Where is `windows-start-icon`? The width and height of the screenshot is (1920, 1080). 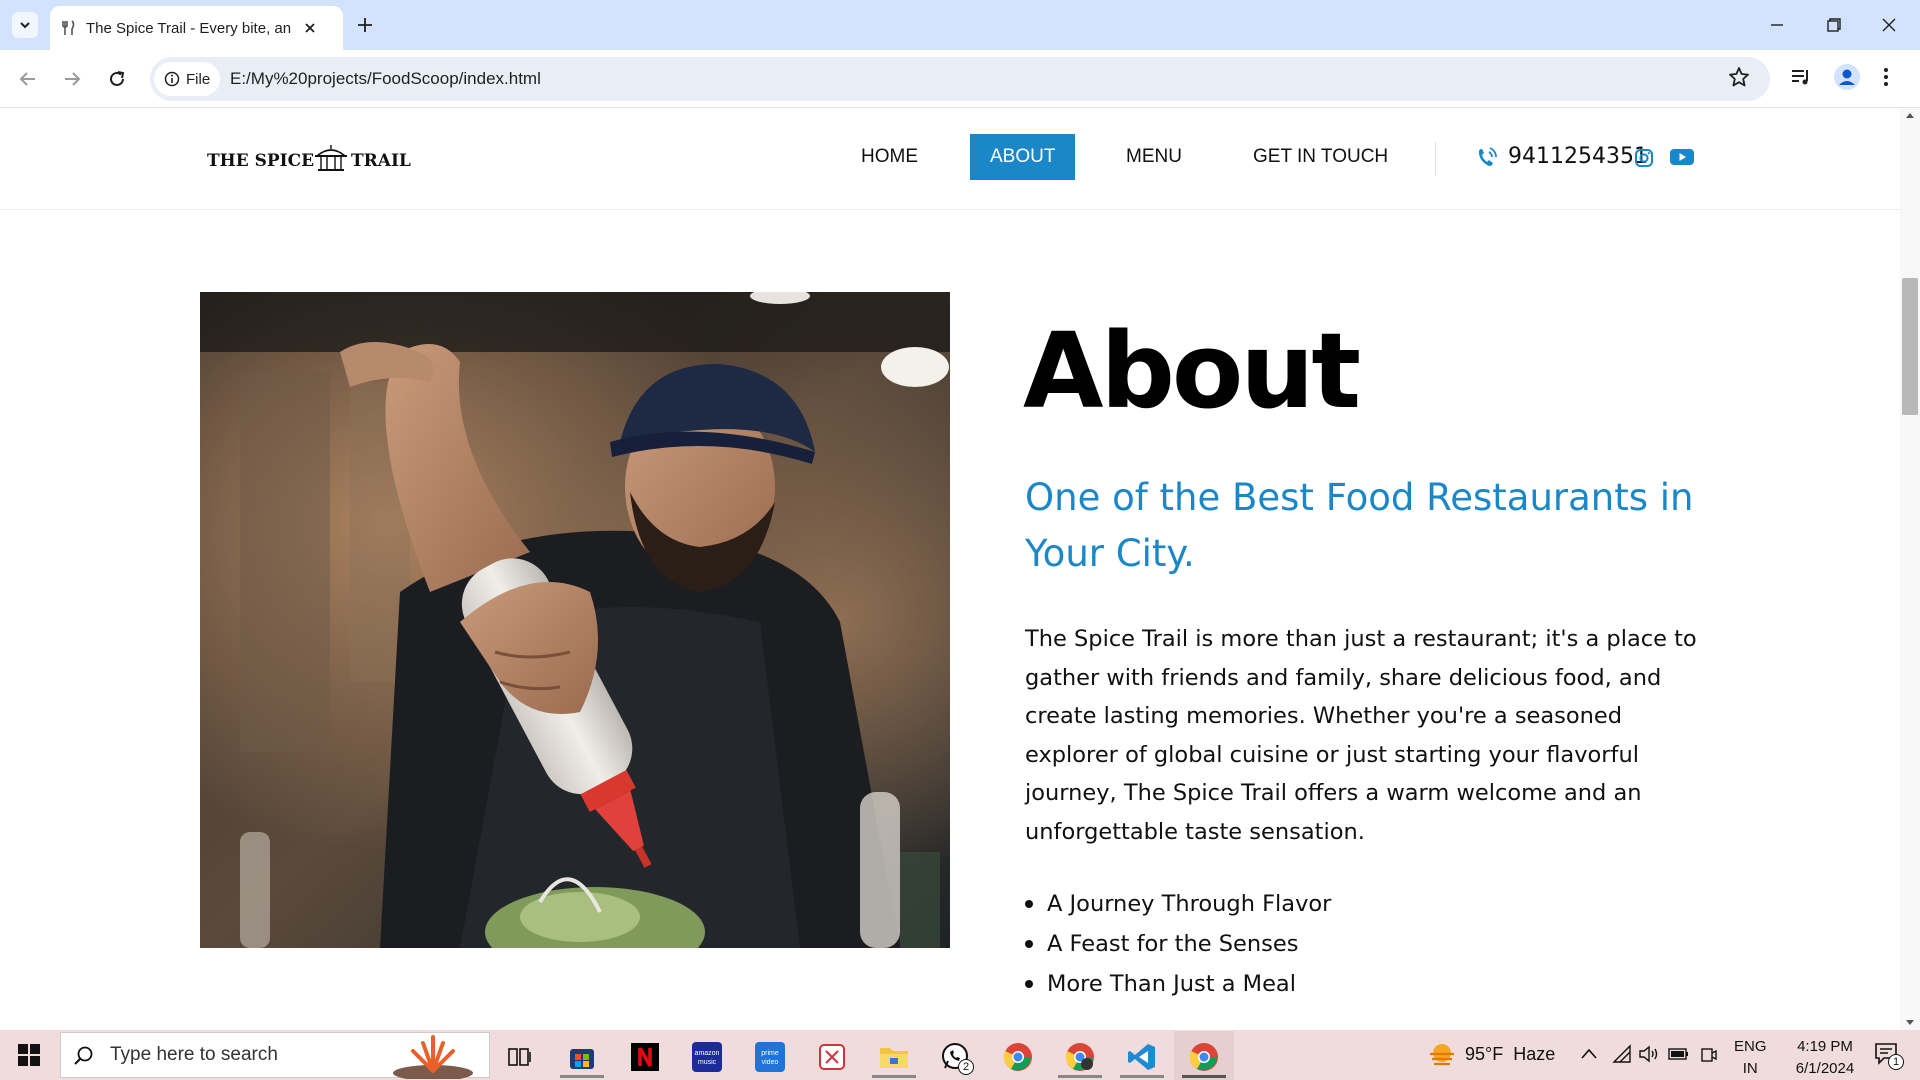 windows-start-icon is located at coordinates (29, 1055).